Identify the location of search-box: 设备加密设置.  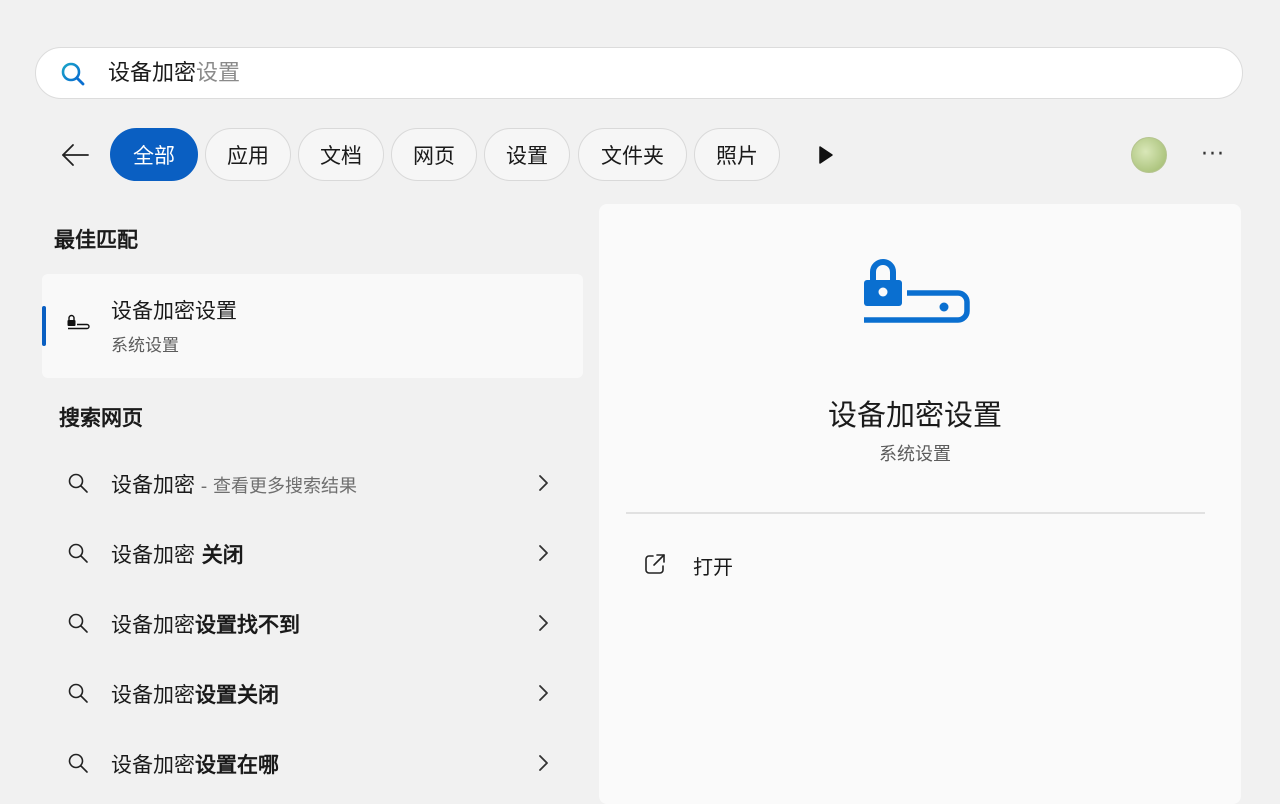
(639, 73).